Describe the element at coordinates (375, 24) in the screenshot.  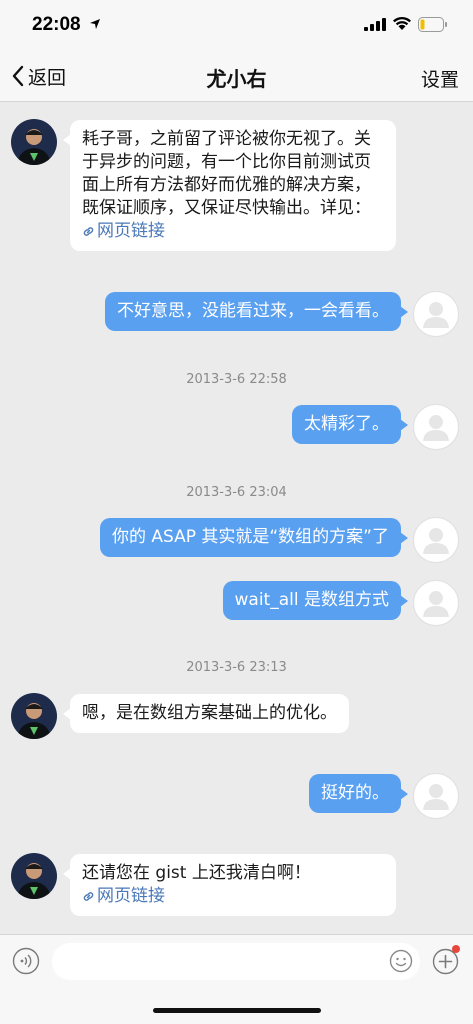
I see `signal-icon` at that location.